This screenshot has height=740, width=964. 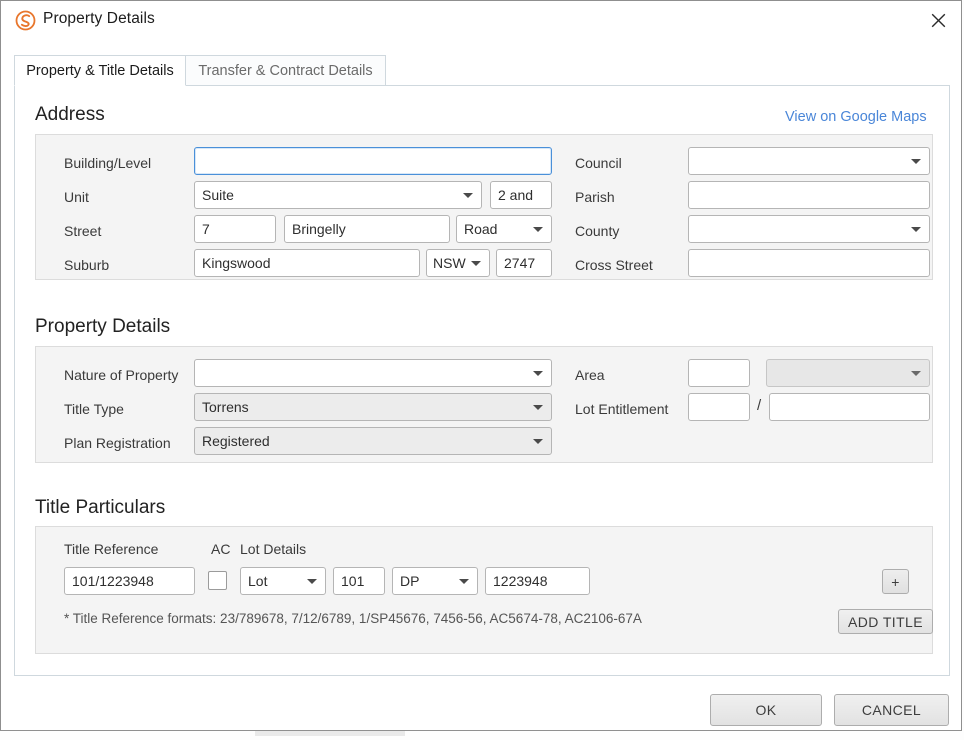 What do you see at coordinates (809, 195) in the screenshot?
I see `parish-input` at bounding box center [809, 195].